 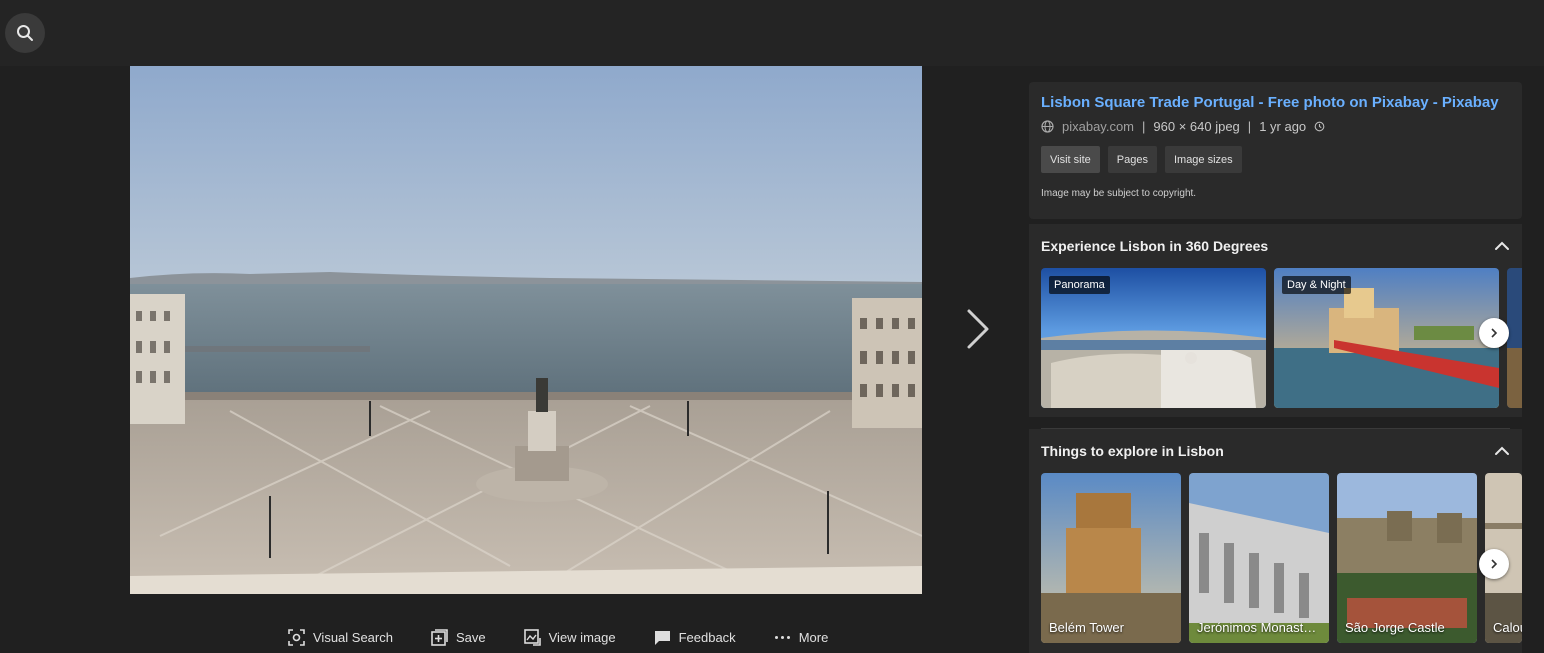 I want to click on calouste-caption: Calou, so click(x=1507, y=627).